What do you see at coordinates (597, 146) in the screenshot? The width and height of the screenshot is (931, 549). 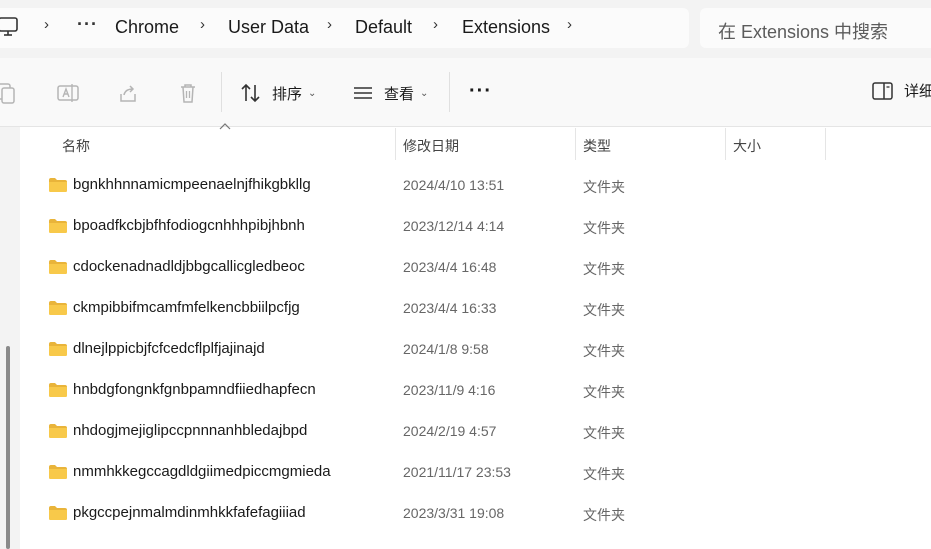 I see `column-header-type: 类型` at bounding box center [597, 146].